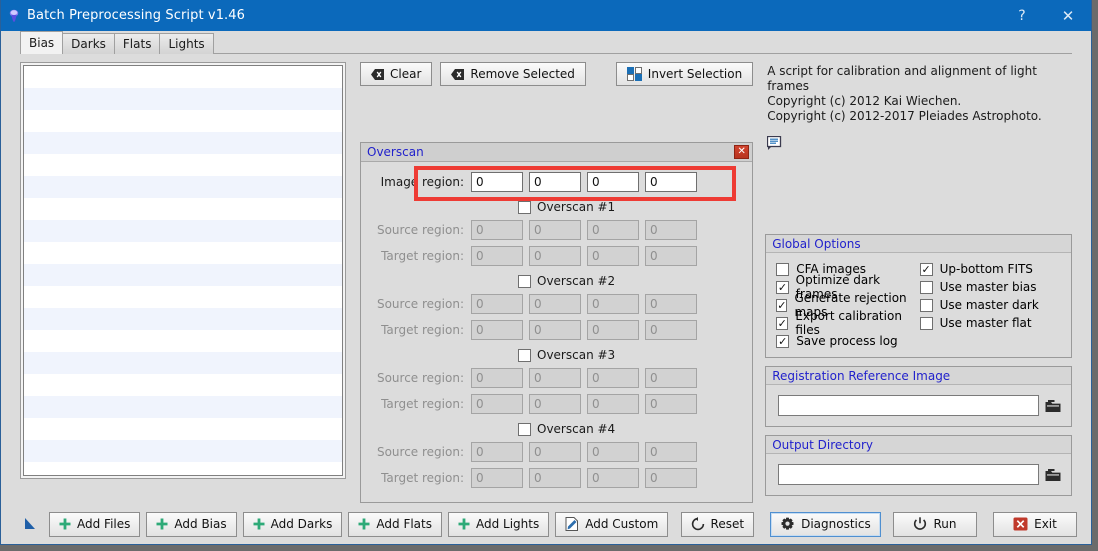 This screenshot has width=1098, height=551. Describe the element at coordinates (684, 74) in the screenshot. I see `invert-selection-button: Invert Selection` at that location.